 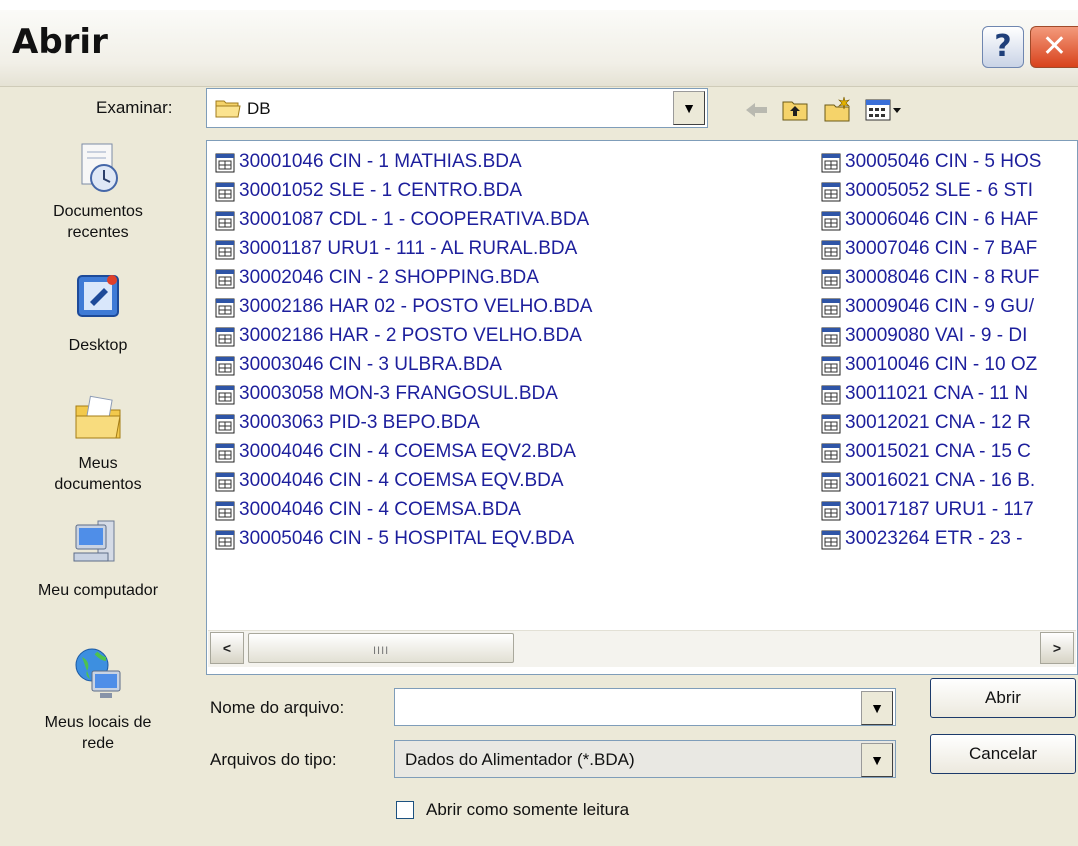 I want to click on place-my-computer: Meu computador, so click(x=98, y=558).